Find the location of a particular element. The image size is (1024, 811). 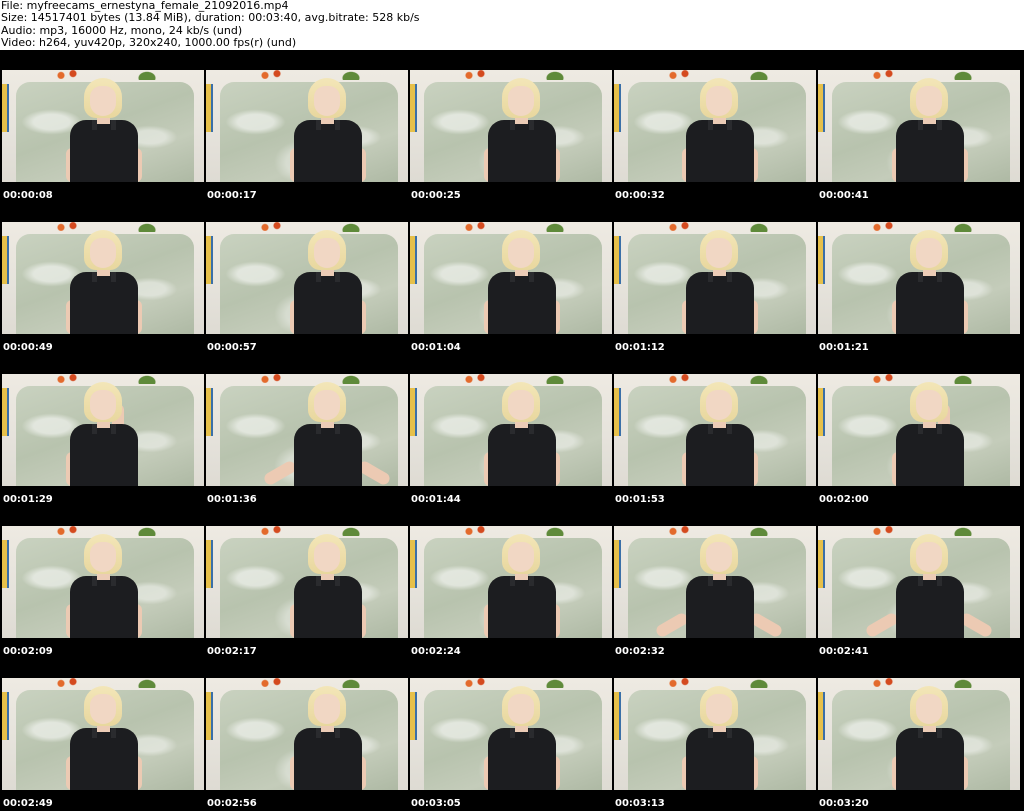

thumbnail-timestamp: 00:02:24 is located at coordinates (436, 651).